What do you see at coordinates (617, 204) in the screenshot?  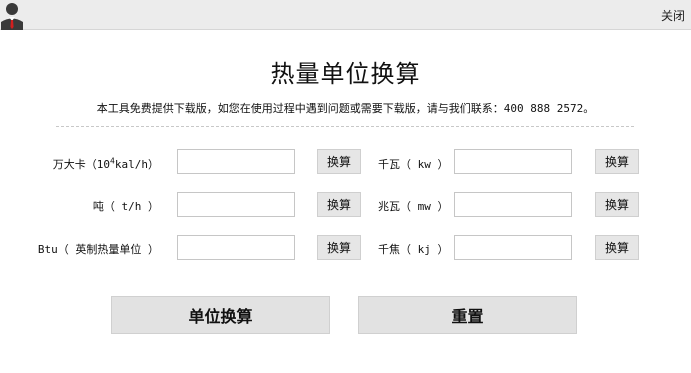 I see `convert-zhaowa-button: 换算` at bounding box center [617, 204].